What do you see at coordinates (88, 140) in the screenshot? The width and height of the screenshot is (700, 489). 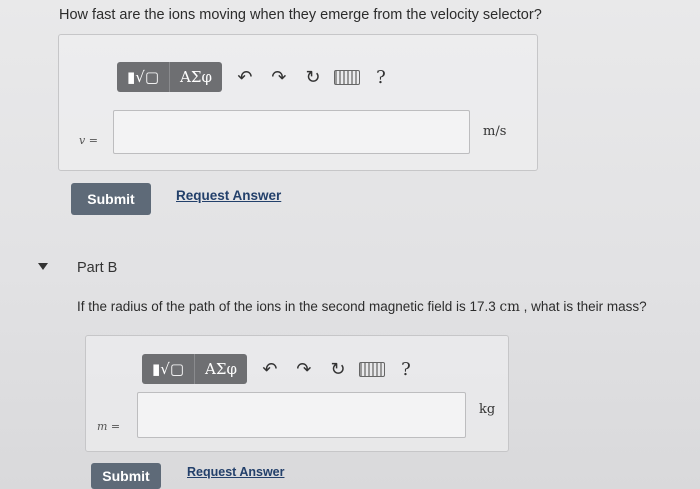 I see `part-a-variable-label: v =` at bounding box center [88, 140].